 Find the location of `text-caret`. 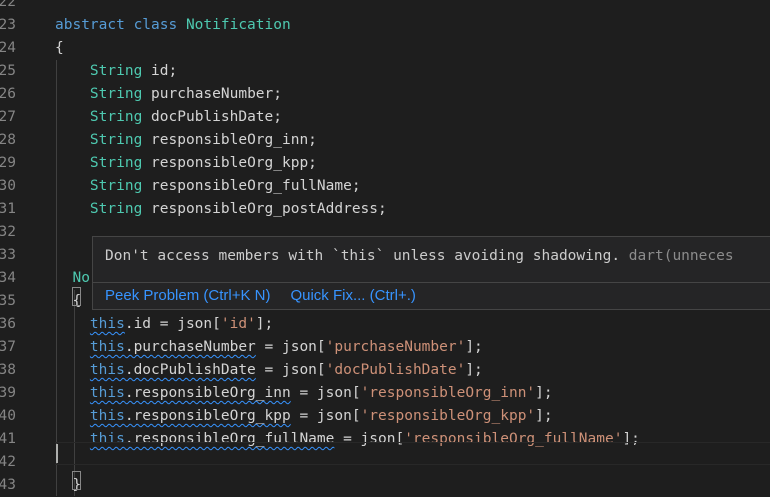

text-caret is located at coordinates (57, 453).